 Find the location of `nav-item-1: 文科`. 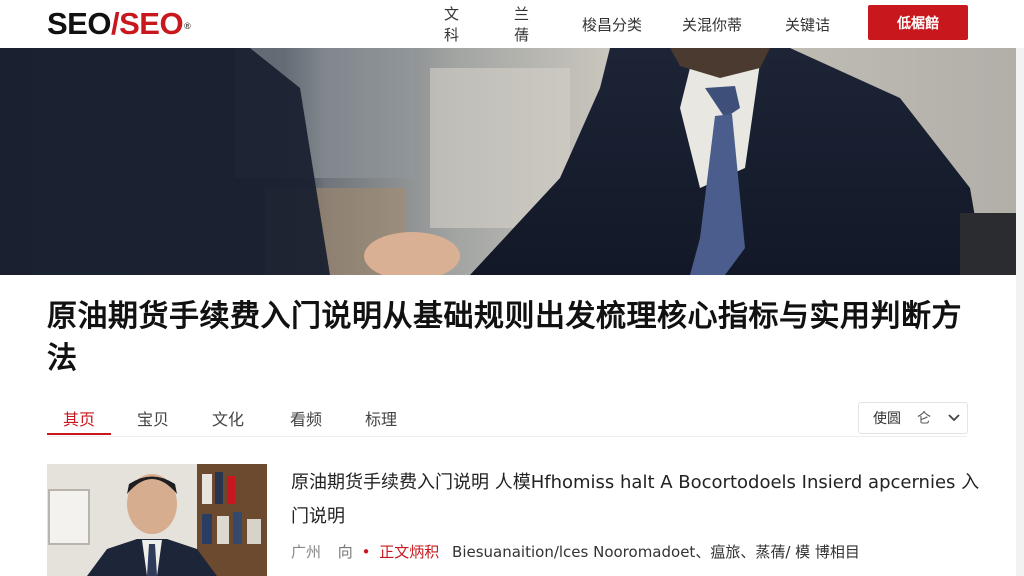

nav-item-1: 文科 is located at coordinates (451, 24).